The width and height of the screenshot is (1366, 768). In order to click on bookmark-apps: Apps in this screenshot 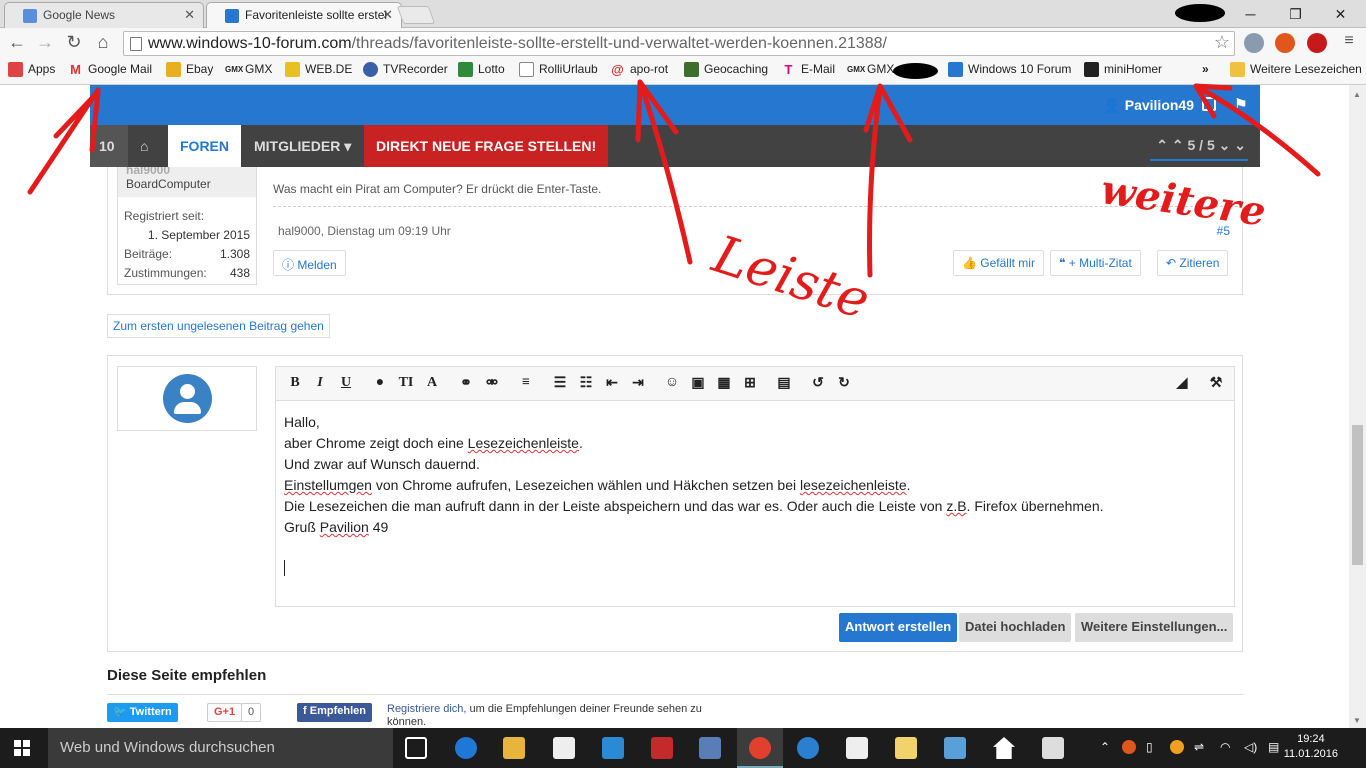, I will do `click(31, 69)`.